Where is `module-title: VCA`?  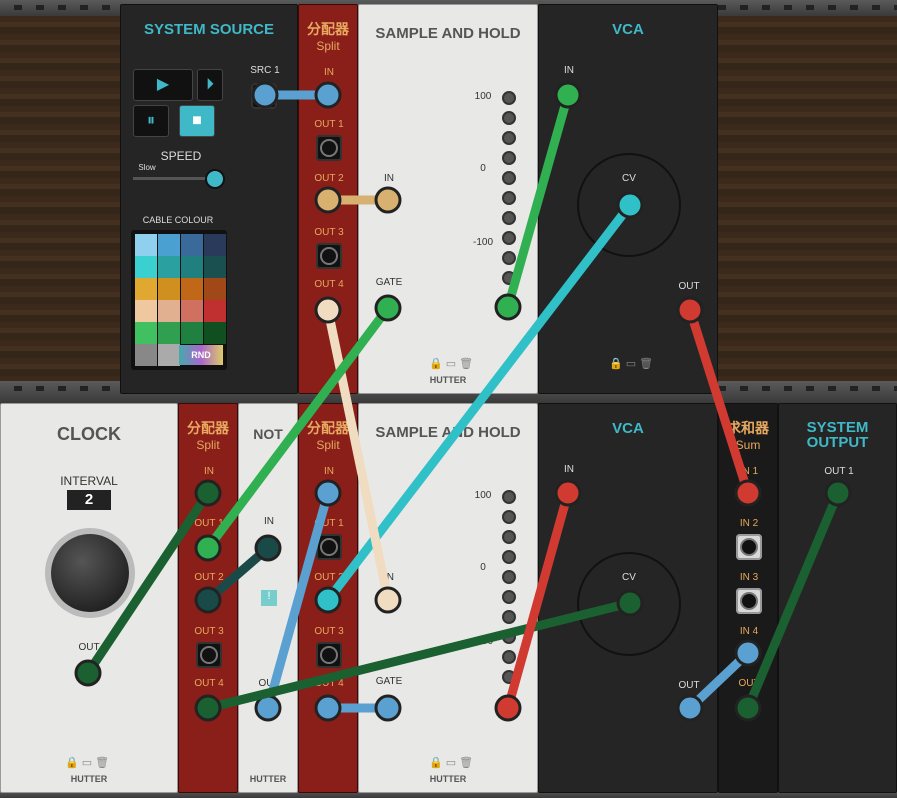 module-title: VCA is located at coordinates (628, 428).